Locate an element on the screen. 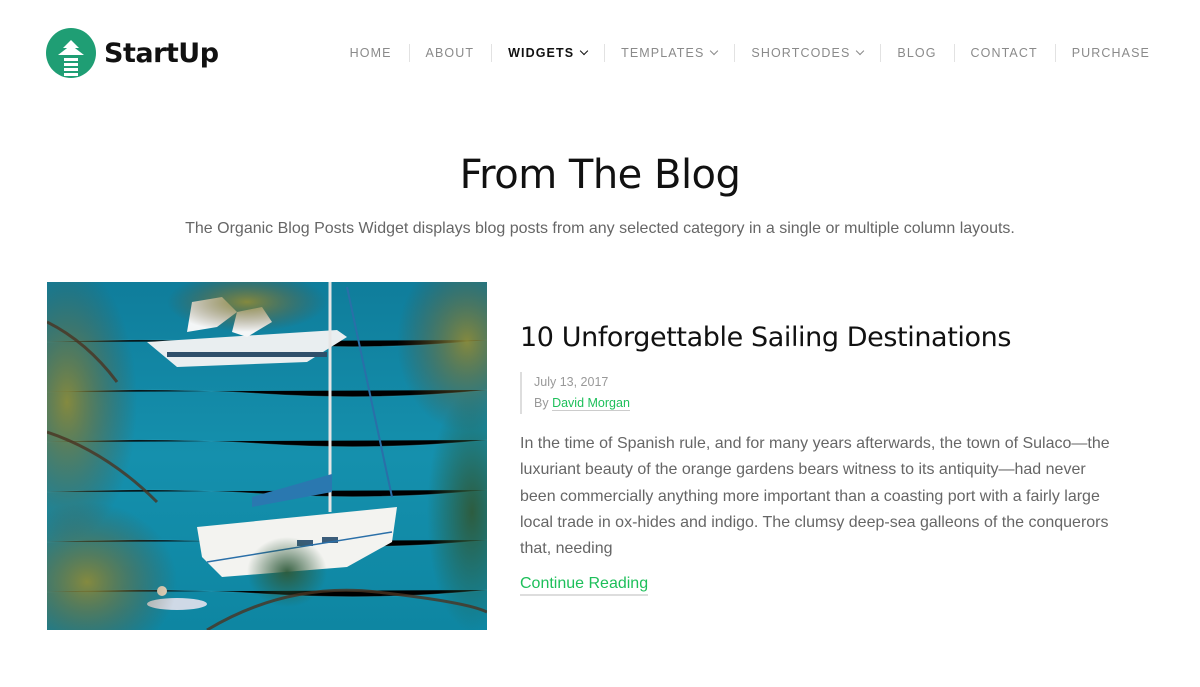 This screenshot has width=1200, height=687. logo-link: StartUp is located at coordinates (132, 53).